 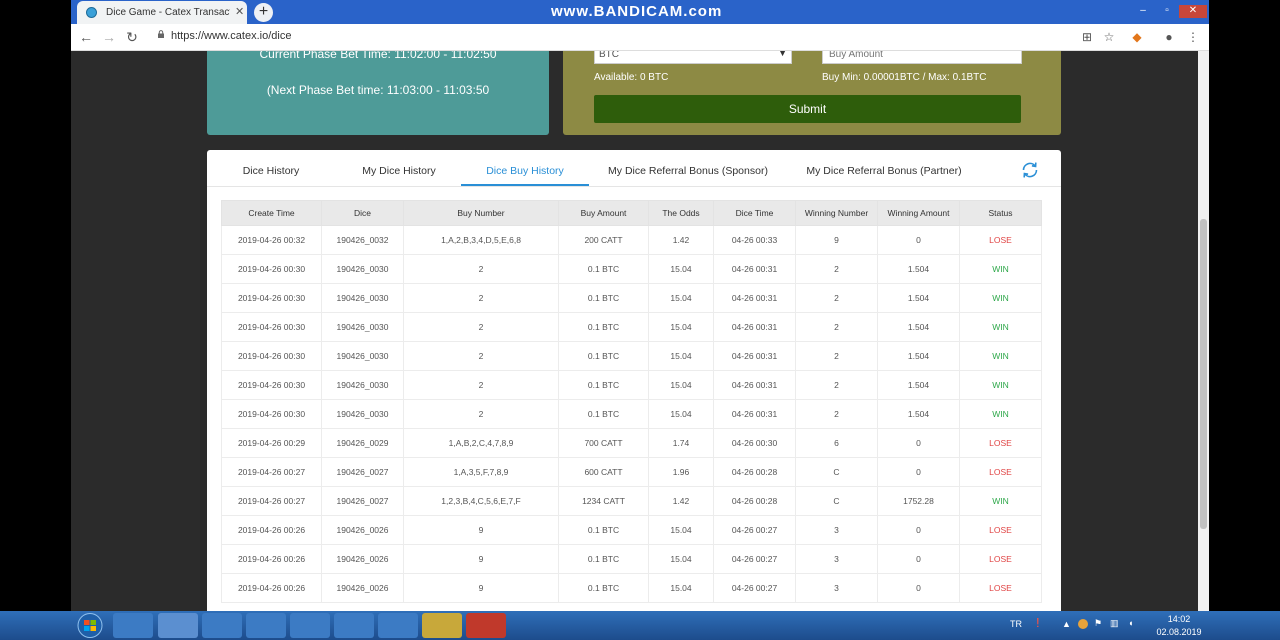 I want to click on bookmark-star-icon: ☆, so click(x=1109, y=37).